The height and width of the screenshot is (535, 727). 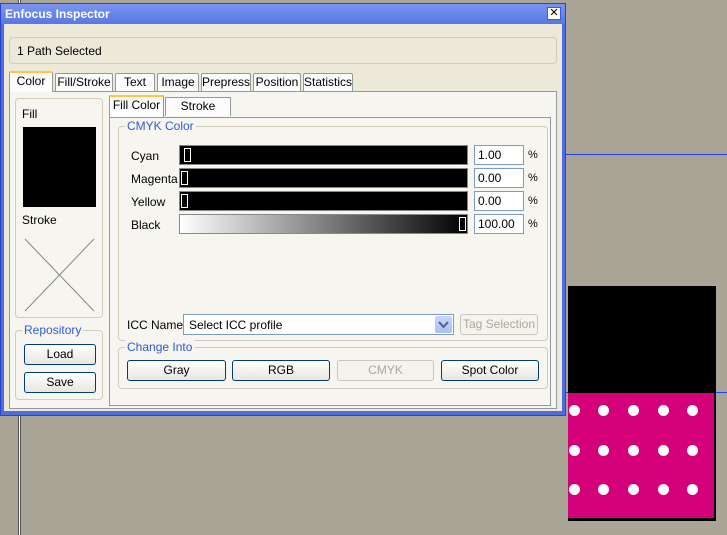 What do you see at coordinates (323, 178) in the screenshot?
I see `magenta-slider` at bounding box center [323, 178].